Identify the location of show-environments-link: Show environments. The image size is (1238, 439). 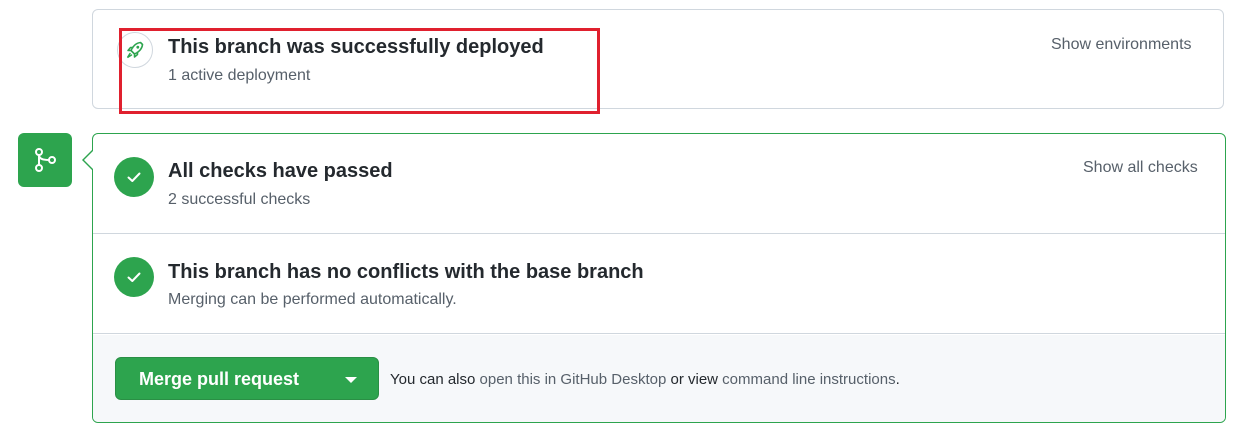
(1121, 45).